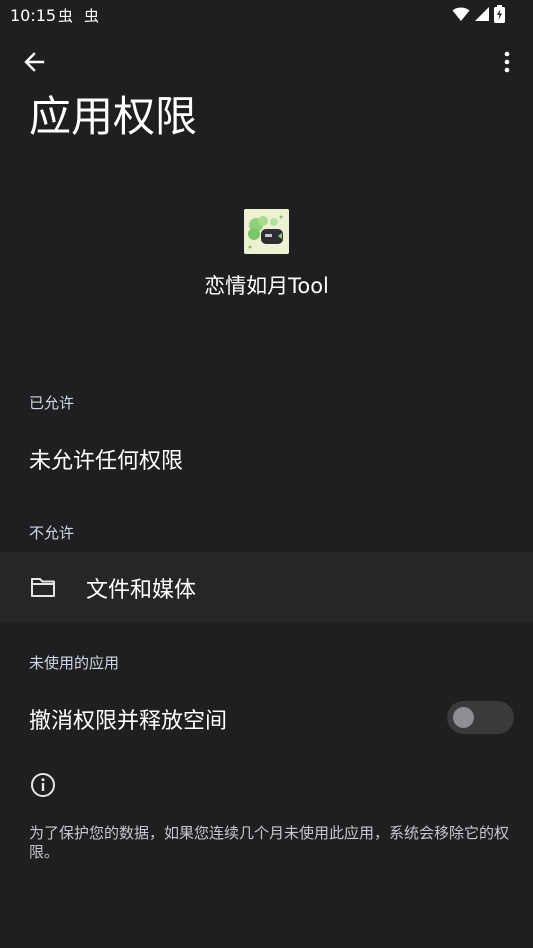 This screenshot has width=533, height=948. Describe the element at coordinates (269, 842) in the screenshot. I see `unused-apps-footnote: 为了保护您的数据，如果您连续几个月未使用此应用，系统会移除它的权限。` at that location.